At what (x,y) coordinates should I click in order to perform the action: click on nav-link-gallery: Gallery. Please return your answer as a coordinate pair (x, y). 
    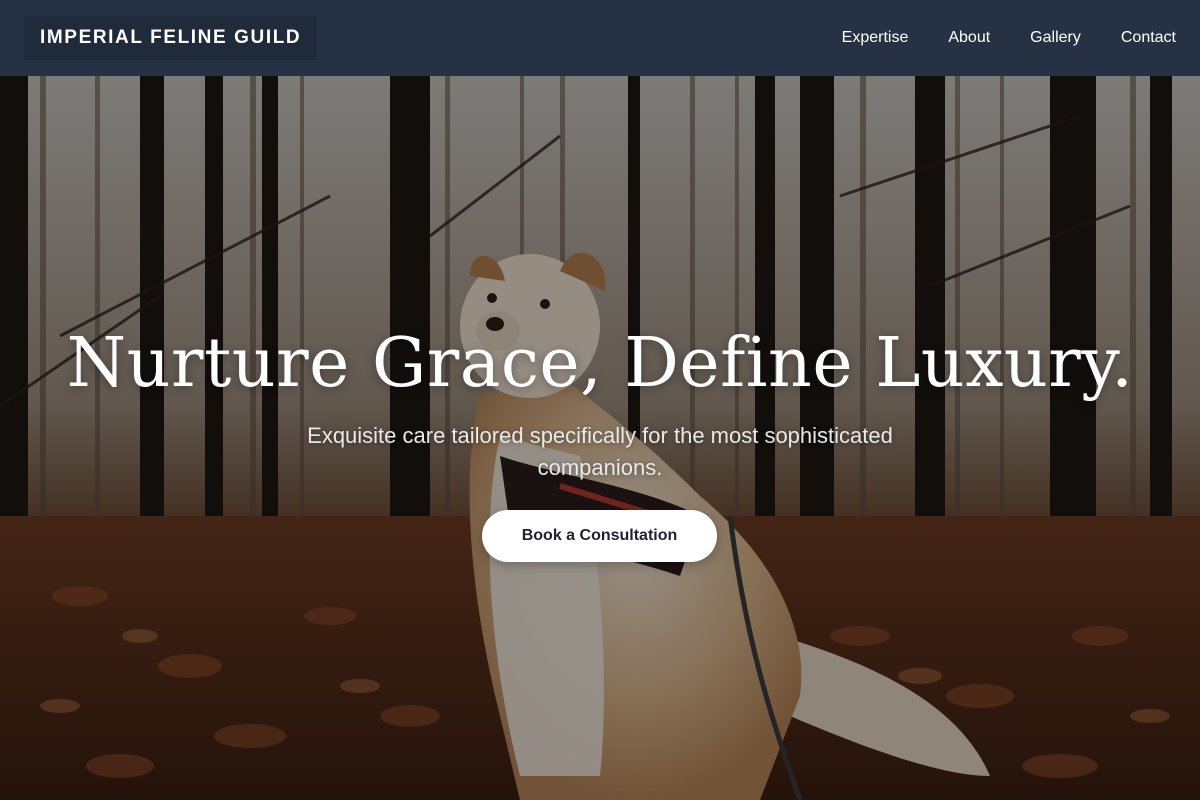
    Looking at the image, I should click on (1055, 38).